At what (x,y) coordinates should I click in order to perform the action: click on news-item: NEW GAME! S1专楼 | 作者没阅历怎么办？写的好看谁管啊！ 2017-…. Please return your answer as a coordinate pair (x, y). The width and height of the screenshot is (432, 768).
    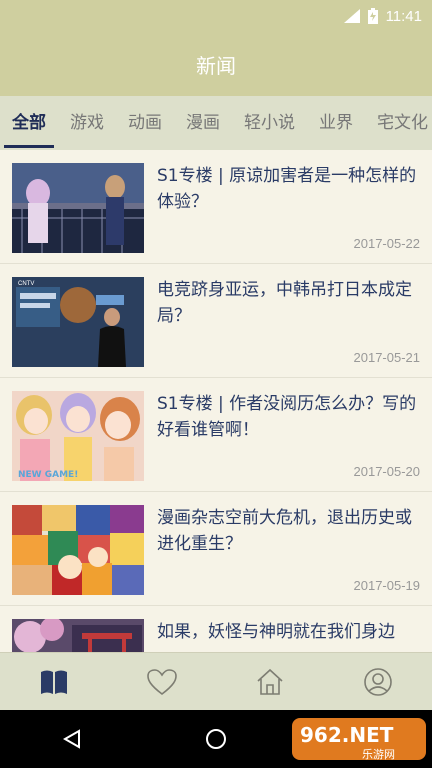
    Looking at the image, I should click on (216, 435).